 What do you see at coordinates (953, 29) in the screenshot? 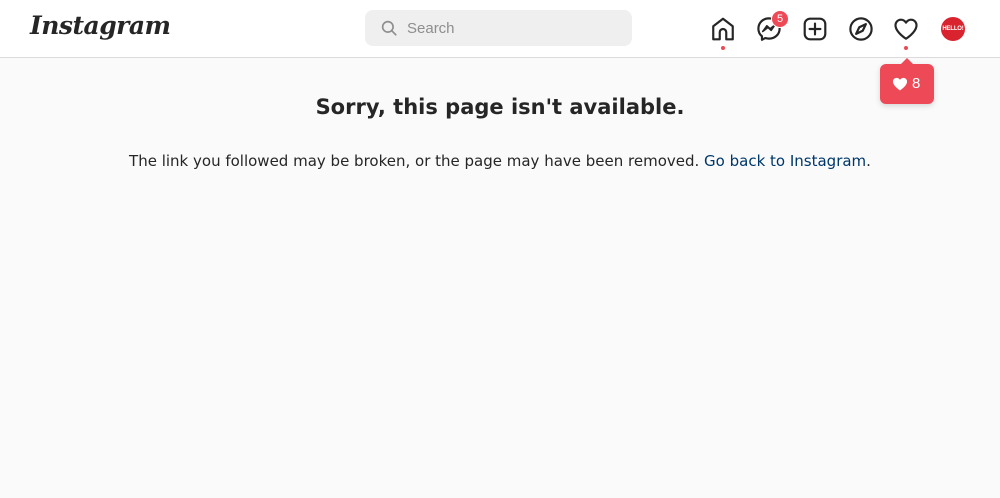
I see `profile-avatar: HELLO!` at bounding box center [953, 29].